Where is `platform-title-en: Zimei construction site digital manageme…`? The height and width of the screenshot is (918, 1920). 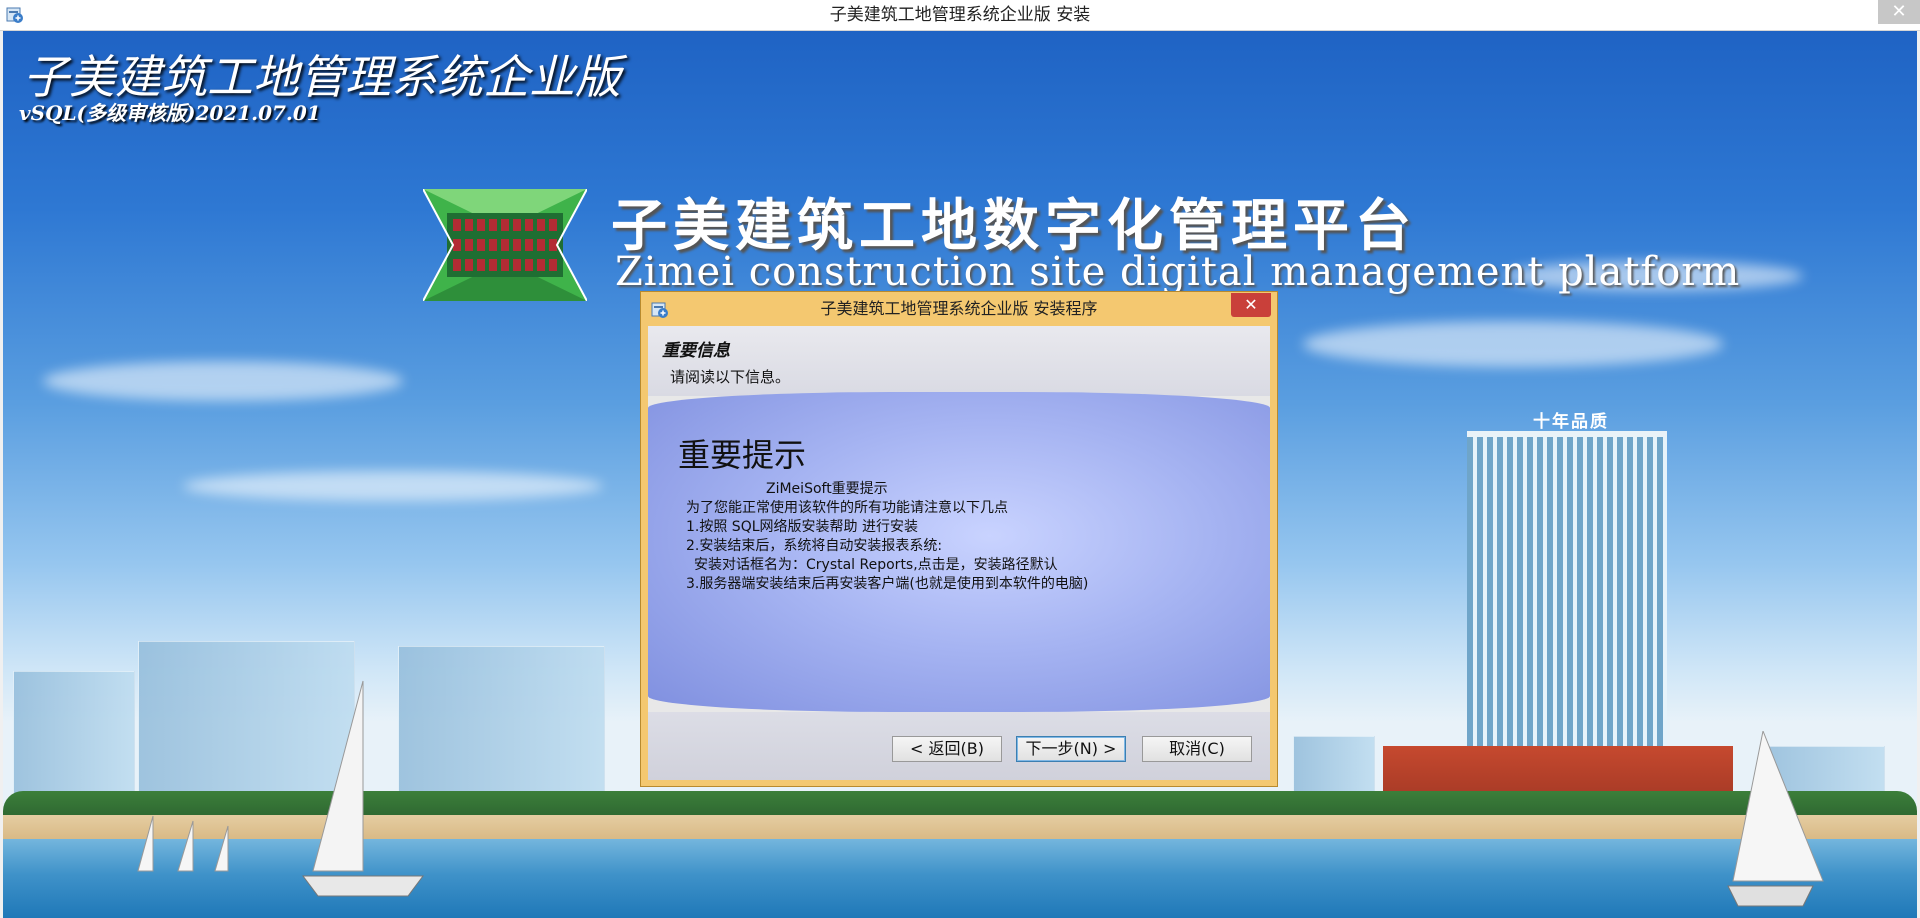 platform-title-en: Zimei construction site digital manageme… is located at coordinates (1178, 272).